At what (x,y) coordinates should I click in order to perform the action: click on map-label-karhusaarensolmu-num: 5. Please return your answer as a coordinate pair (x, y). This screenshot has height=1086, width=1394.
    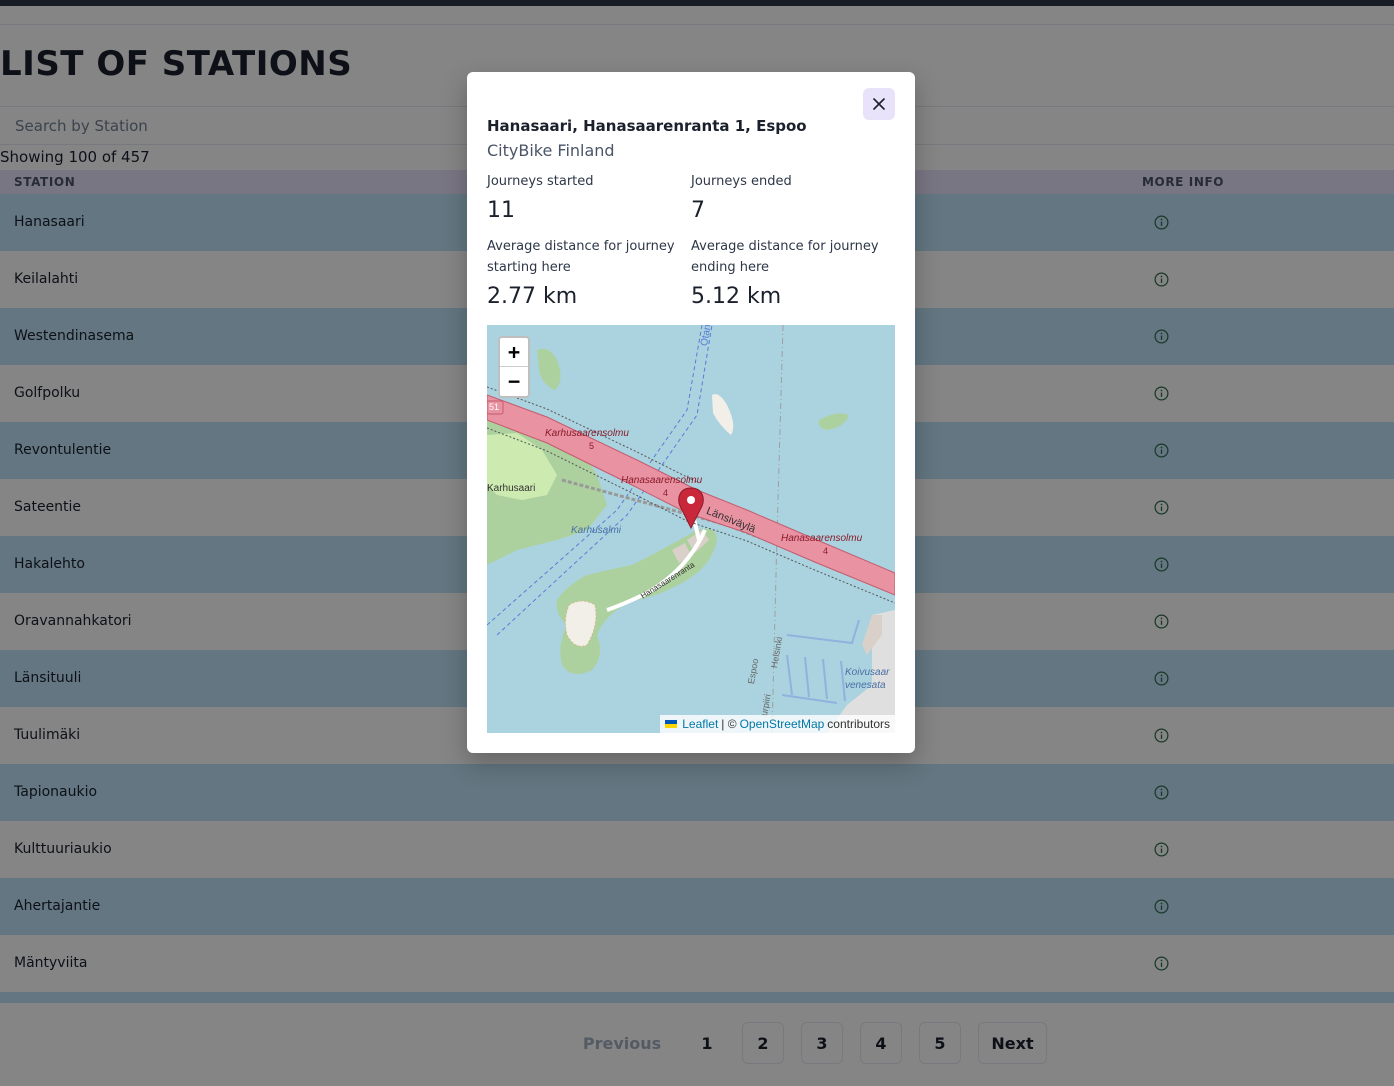
    Looking at the image, I should click on (592, 446).